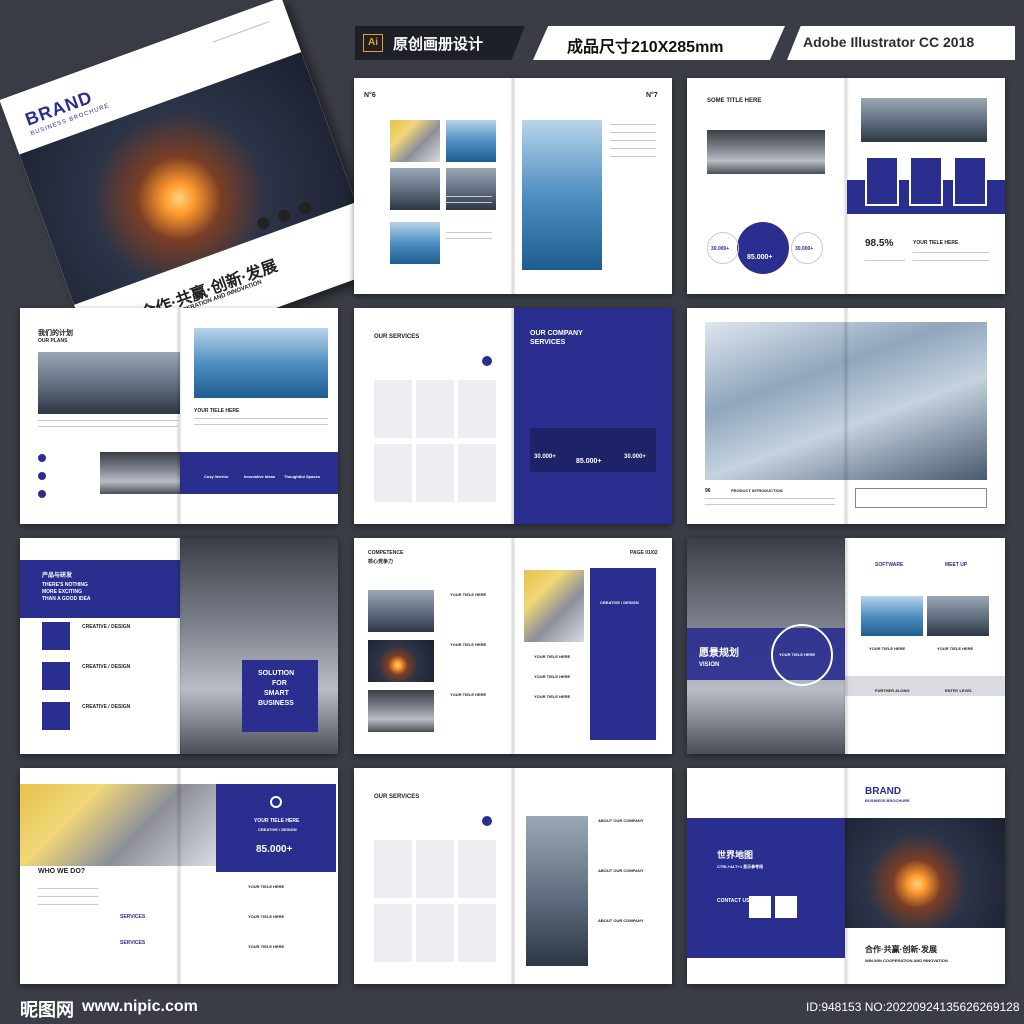 Image resolution: width=1024 pixels, height=1024 pixels. Describe the element at coordinates (276, 693) in the screenshot. I see `product-sol-3: SMART` at that location.